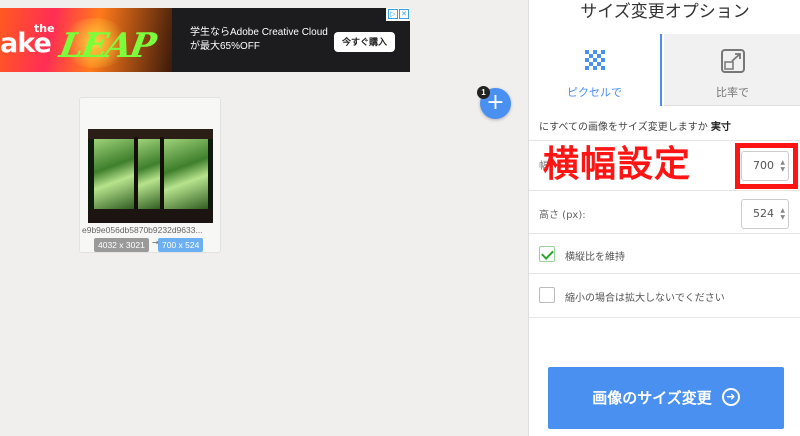 The image size is (800, 436). I want to click on width-highlight-box, so click(766, 166).